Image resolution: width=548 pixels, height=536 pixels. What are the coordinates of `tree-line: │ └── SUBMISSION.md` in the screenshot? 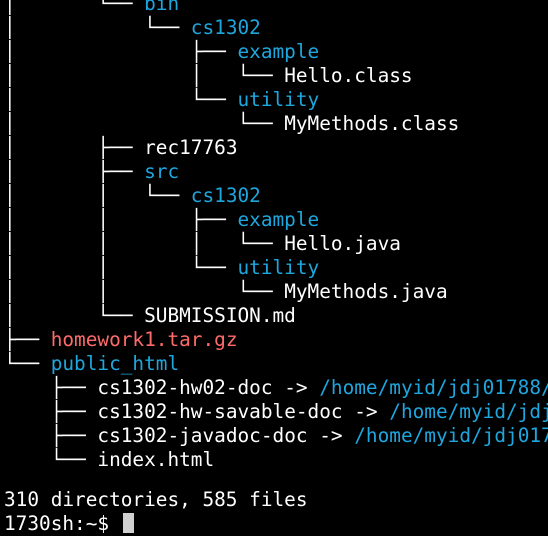 It's located at (150, 316).